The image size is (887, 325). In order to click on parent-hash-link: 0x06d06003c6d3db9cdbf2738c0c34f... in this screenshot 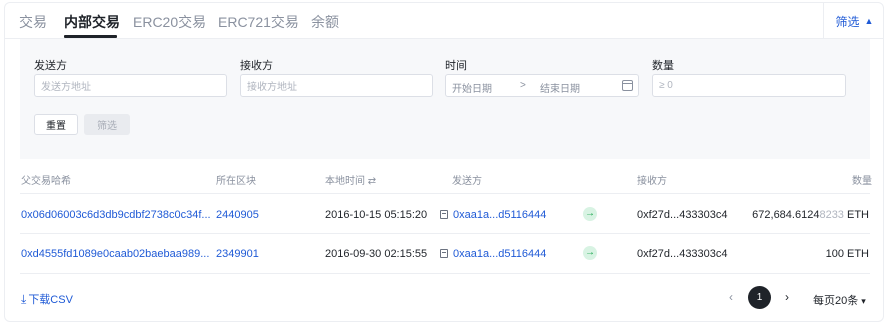, I will do `click(116, 215)`.